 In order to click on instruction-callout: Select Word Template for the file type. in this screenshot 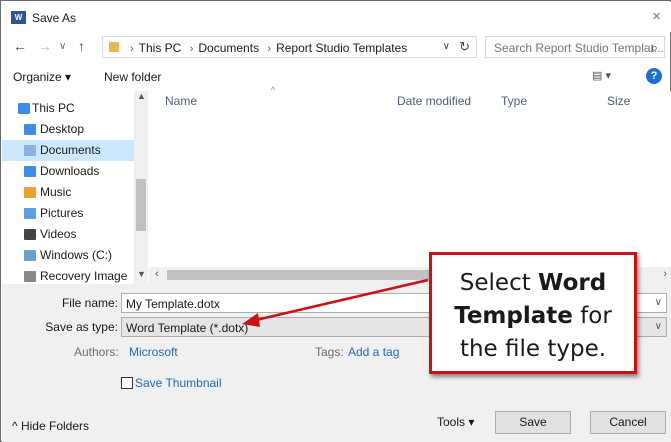, I will do `click(533, 313)`.